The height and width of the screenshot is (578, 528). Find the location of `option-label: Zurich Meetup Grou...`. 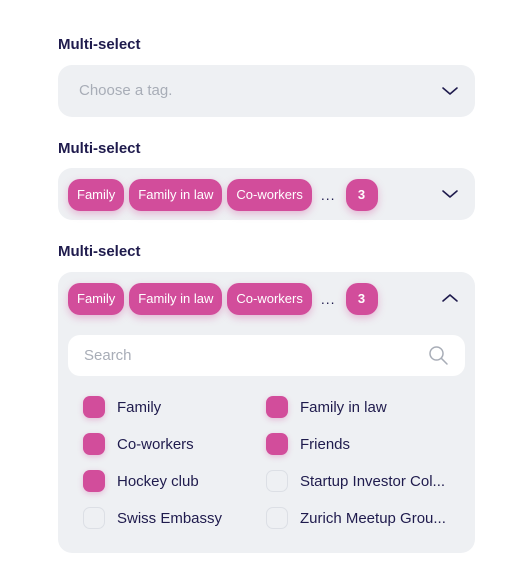

option-label: Zurich Meetup Grou... is located at coordinates (373, 518).